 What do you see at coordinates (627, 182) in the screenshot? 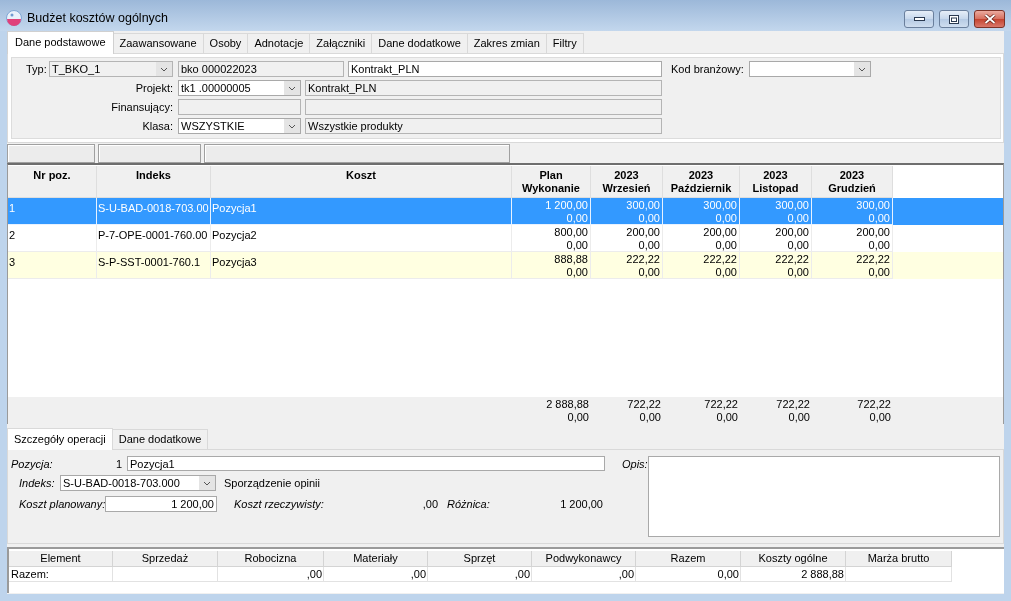
I see `column-header: 2023 Wrzesień` at bounding box center [627, 182].